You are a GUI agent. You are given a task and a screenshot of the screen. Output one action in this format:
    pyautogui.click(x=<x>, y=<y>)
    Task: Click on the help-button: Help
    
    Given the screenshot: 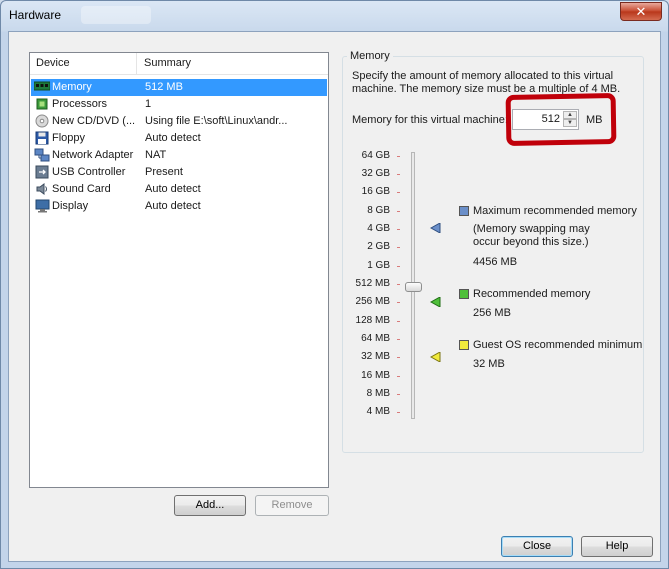 What is the action you would take?
    pyautogui.click(x=617, y=546)
    